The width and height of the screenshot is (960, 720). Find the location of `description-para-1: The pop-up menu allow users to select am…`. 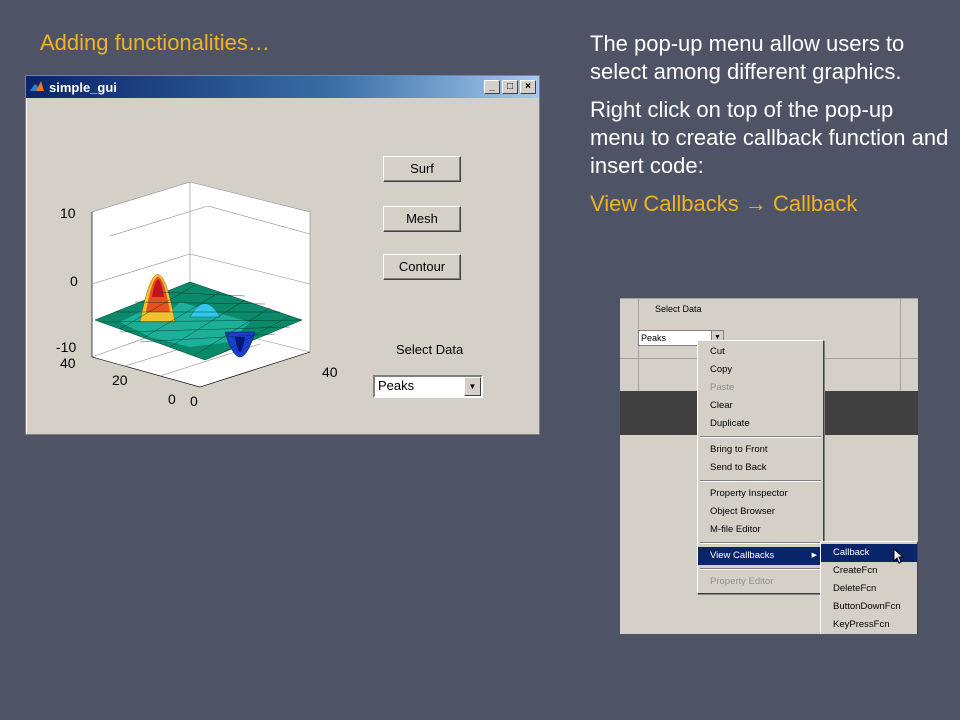

description-para-1: The pop-up menu allow users to select am… is located at coordinates (747, 57).